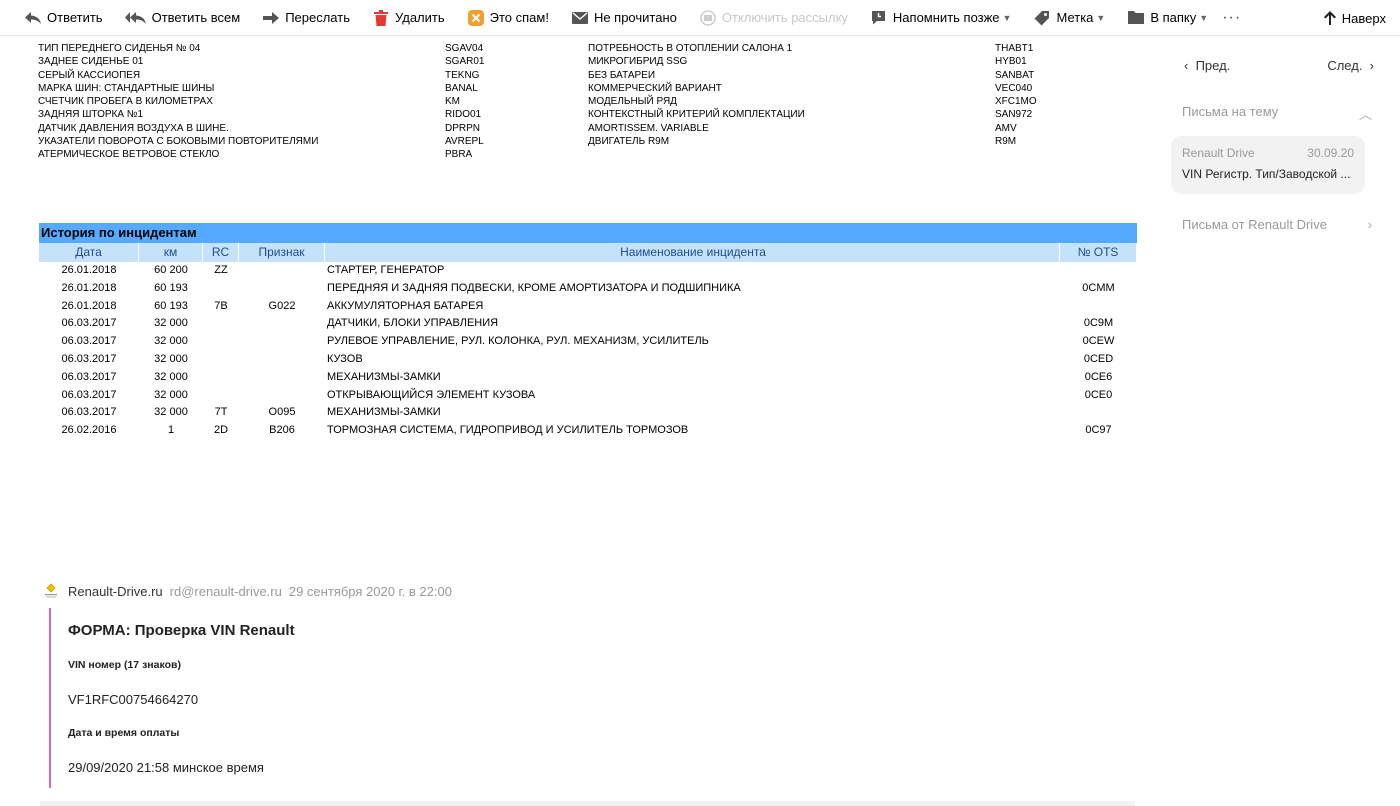 The width and height of the screenshot is (1400, 806). Describe the element at coordinates (784, 17) in the screenshot. I see `unsubscribe-label: Отключить рассылку` at that location.